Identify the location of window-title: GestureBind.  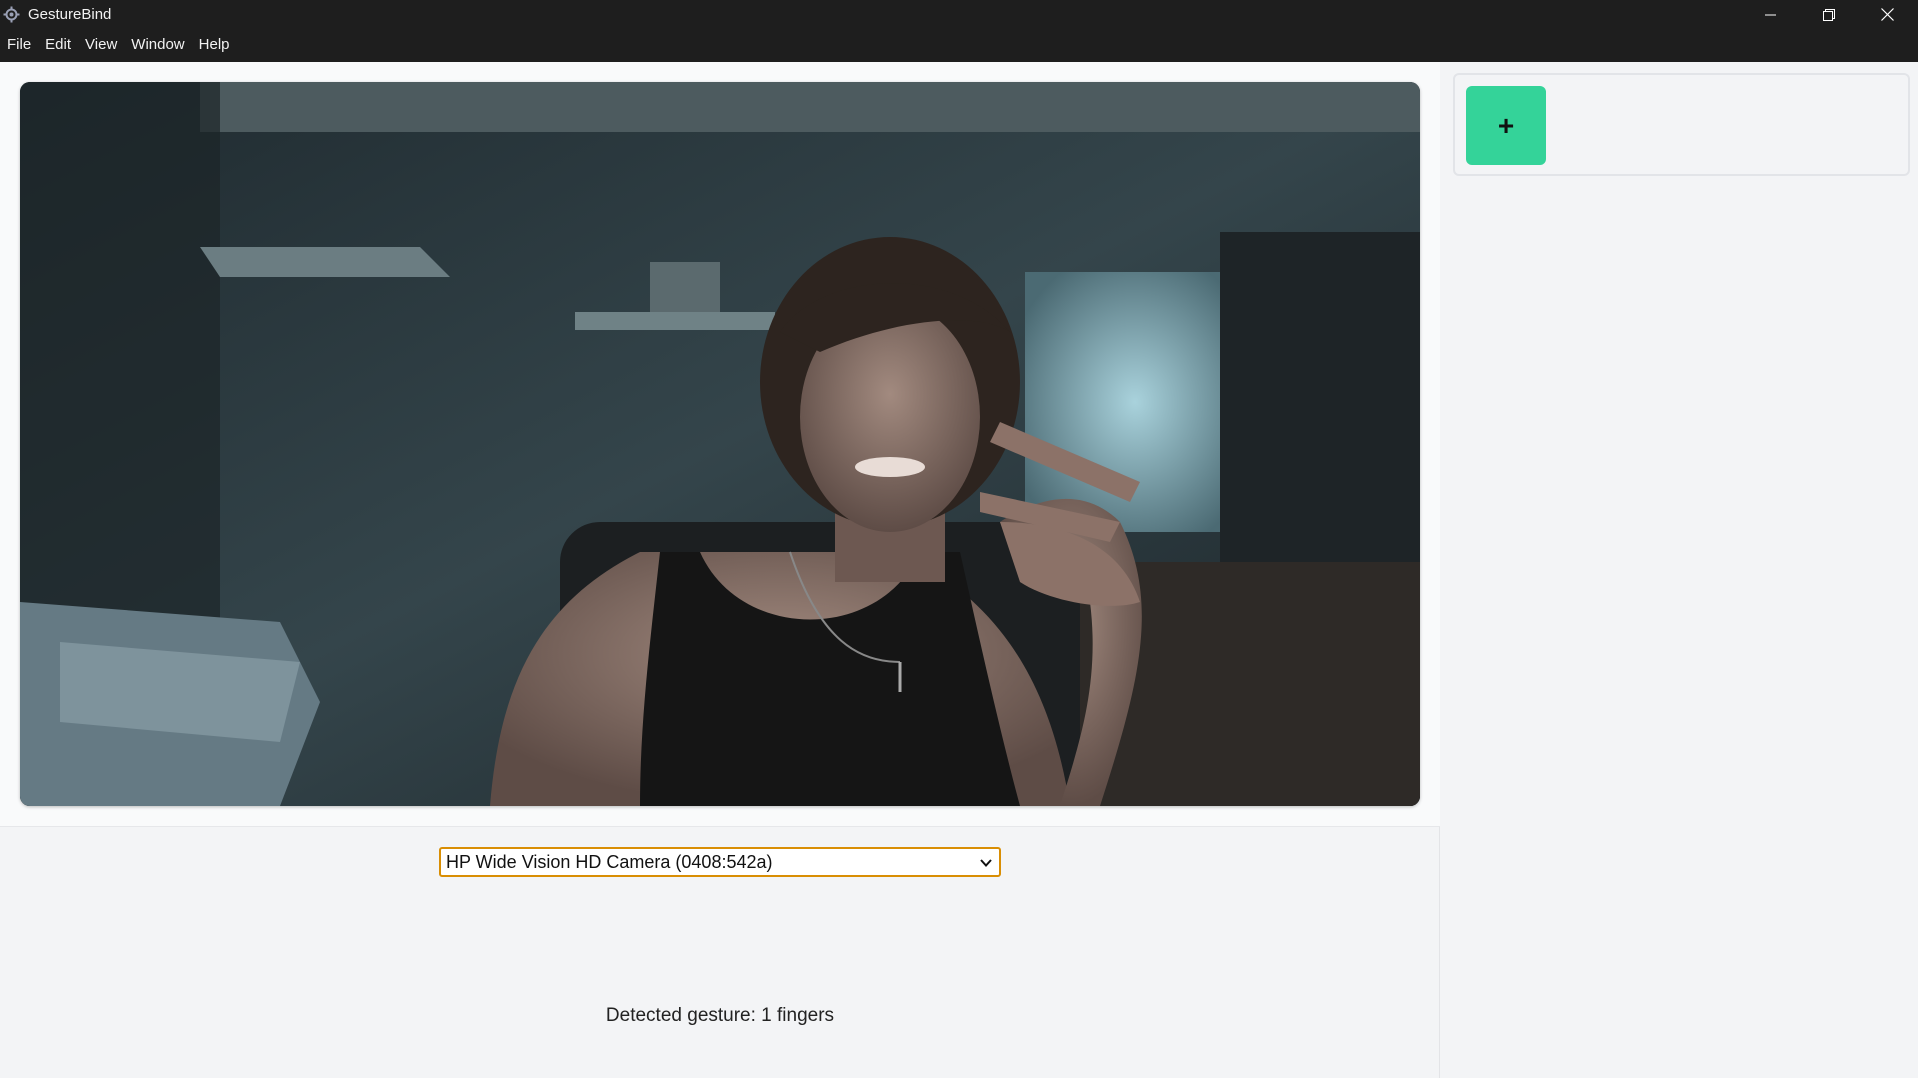
(70, 14).